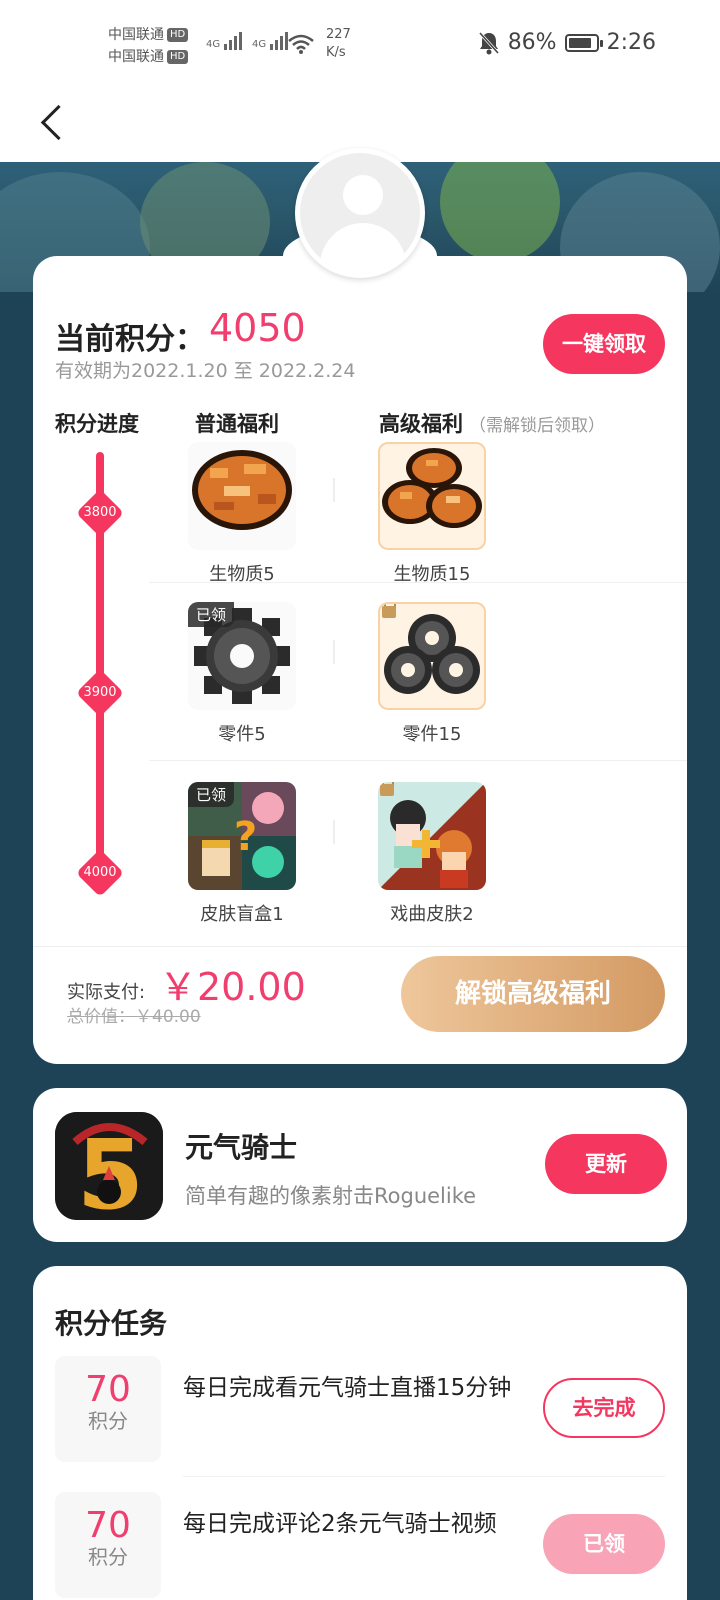 The width and height of the screenshot is (720, 1600). Describe the element at coordinates (631, 42) in the screenshot. I see `clock: 2:26` at that location.